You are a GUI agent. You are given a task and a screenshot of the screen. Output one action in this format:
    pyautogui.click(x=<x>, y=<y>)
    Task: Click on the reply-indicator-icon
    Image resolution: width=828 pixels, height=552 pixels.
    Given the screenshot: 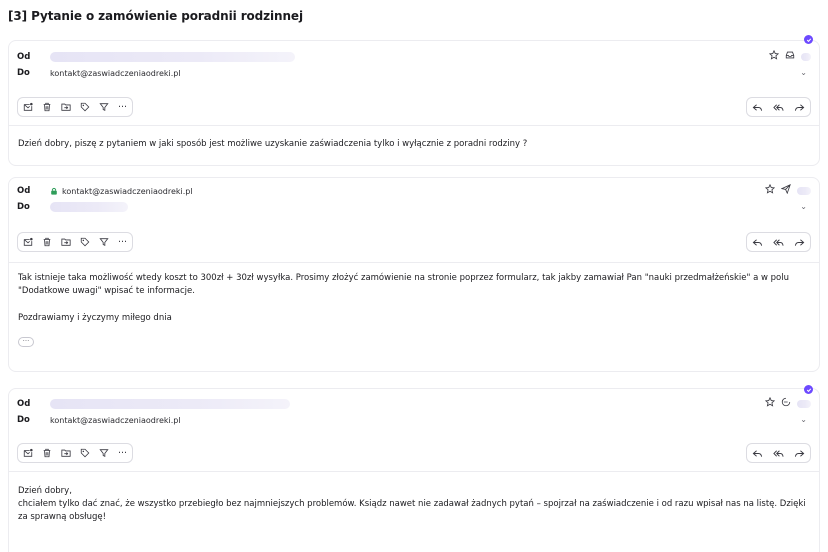 What is the action you would take?
    pyautogui.click(x=786, y=403)
    